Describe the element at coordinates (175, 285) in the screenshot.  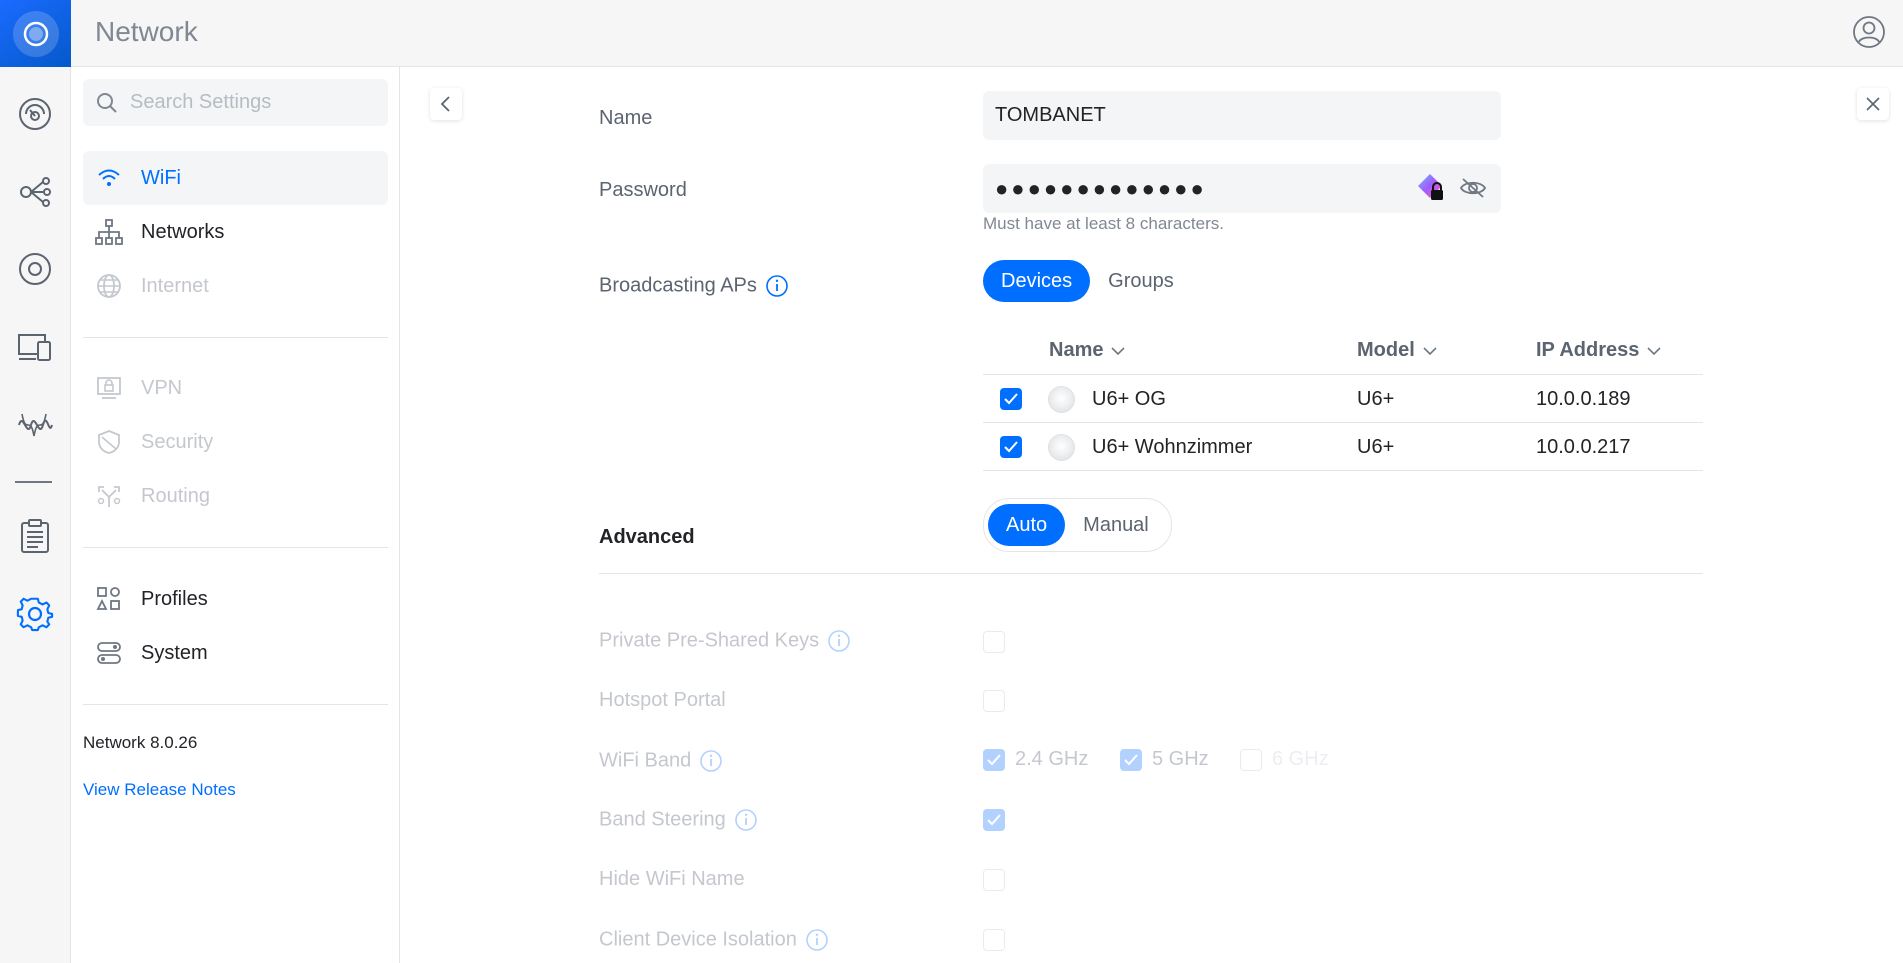
I see `sidebar-item-label: Internet` at that location.